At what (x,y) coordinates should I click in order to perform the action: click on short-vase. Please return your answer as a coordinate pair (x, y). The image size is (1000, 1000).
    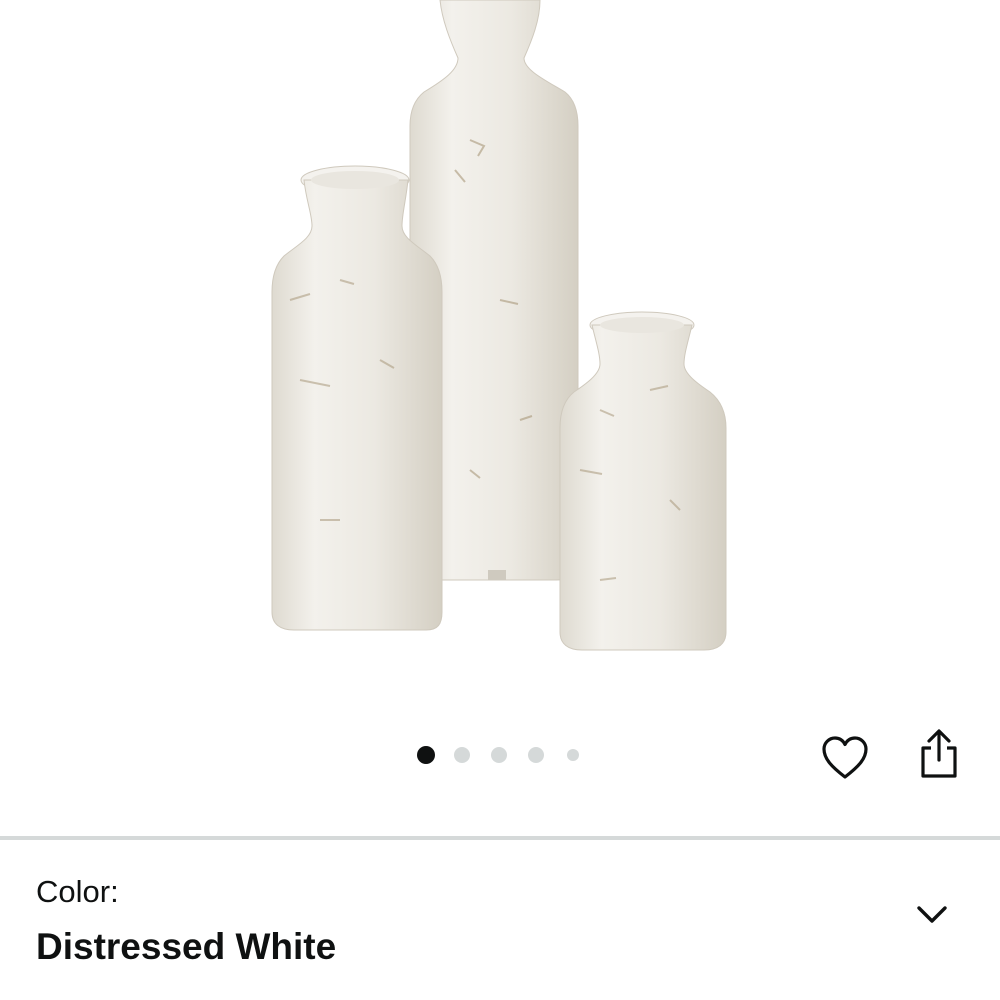
    Looking at the image, I should click on (643, 481).